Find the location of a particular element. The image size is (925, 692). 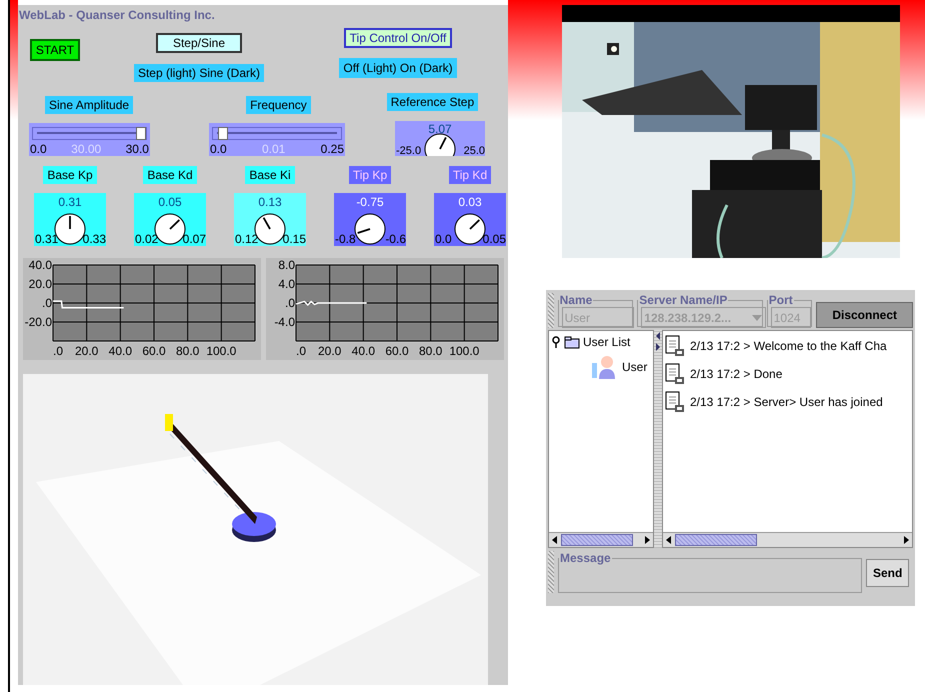

knob: 0.03 0.0 0.05 is located at coordinates (470, 219).